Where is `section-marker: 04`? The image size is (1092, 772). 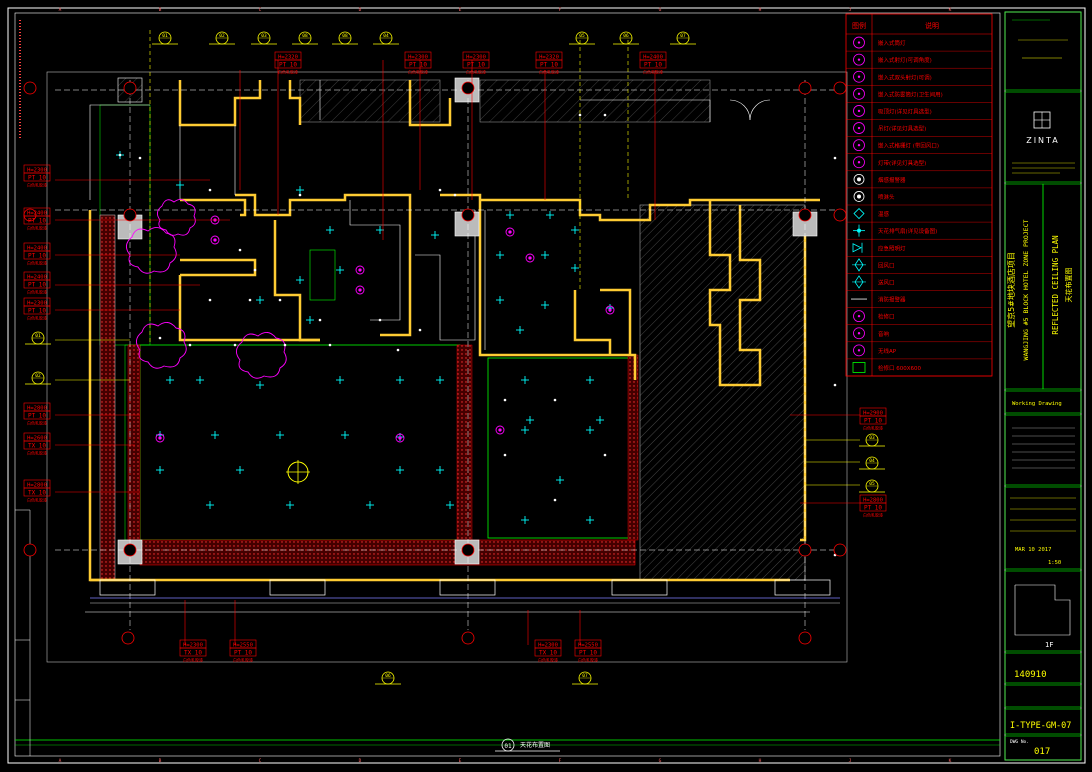
section-marker: 04 is located at coordinates (386, 38).